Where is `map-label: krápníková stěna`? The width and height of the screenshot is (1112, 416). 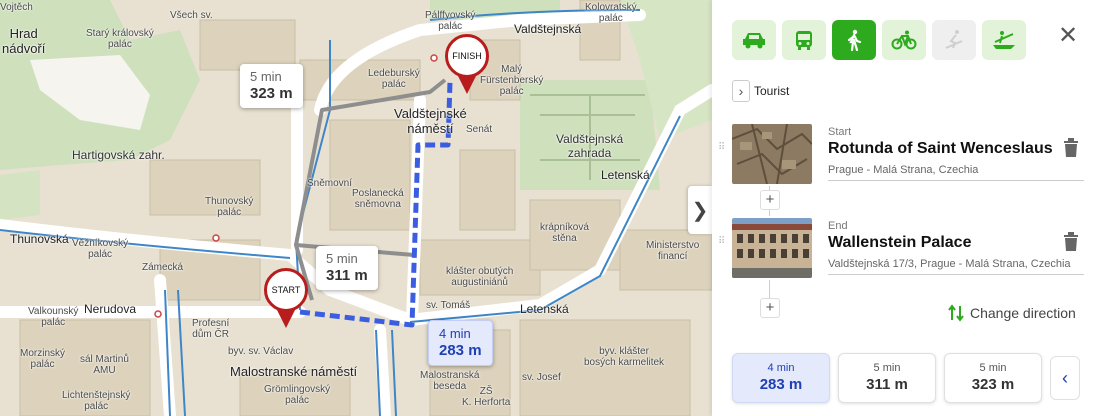 map-label: krápníková stěna is located at coordinates (564, 233).